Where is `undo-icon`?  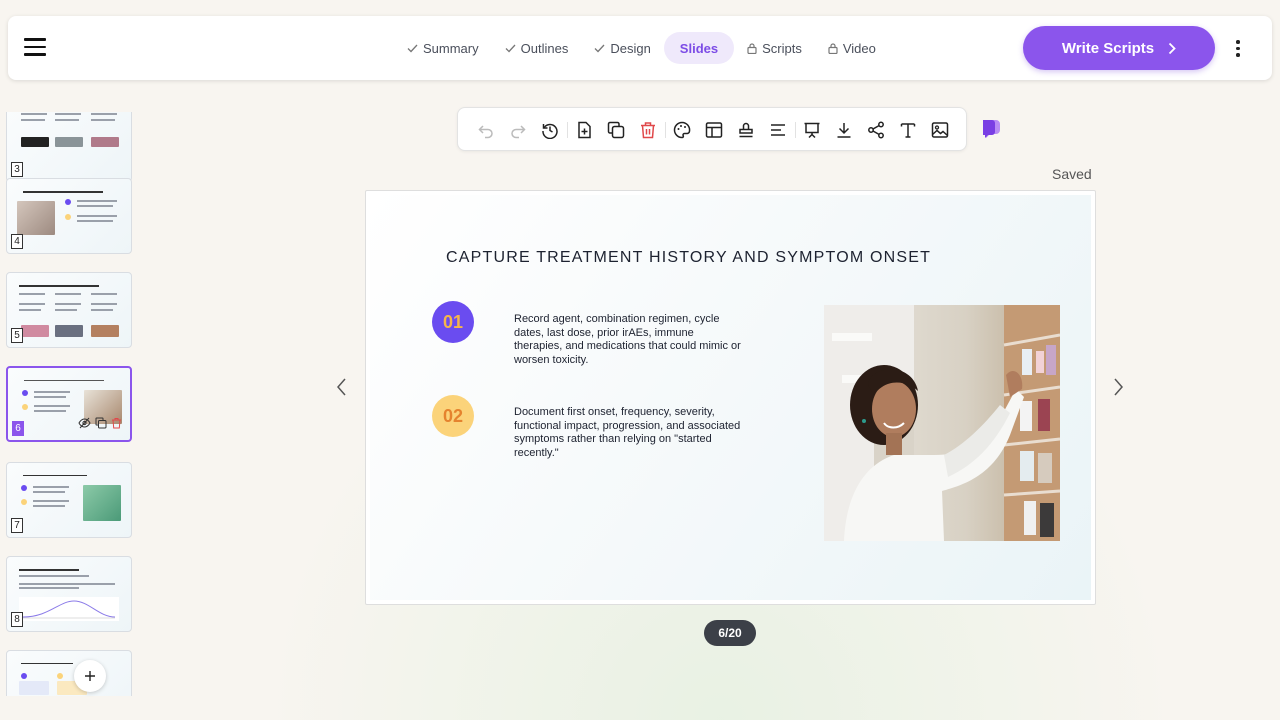 undo-icon is located at coordinates (486, 130).